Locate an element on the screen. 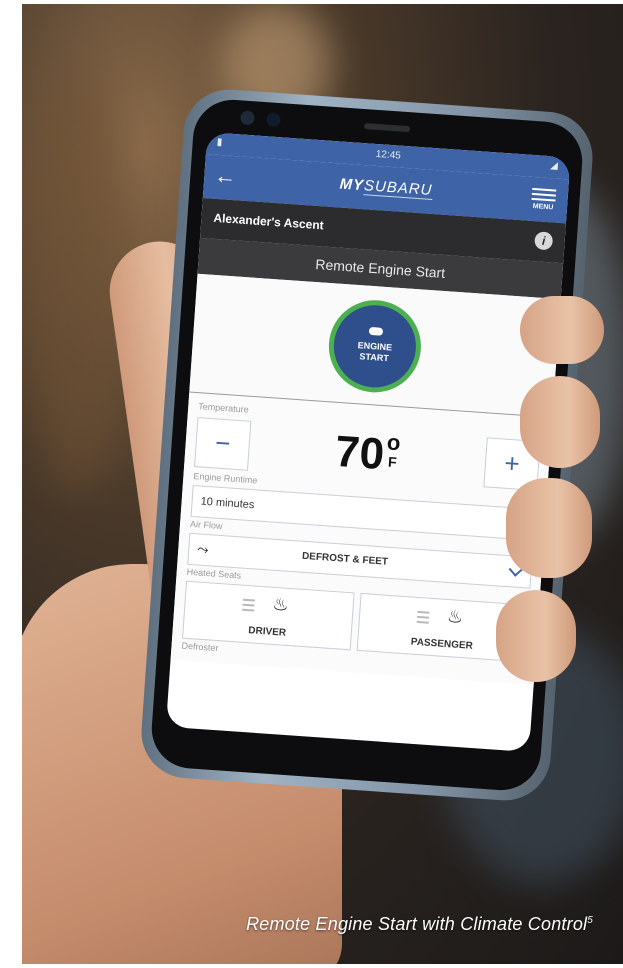  earpiece-speaker is located at coordinates (387, 128).